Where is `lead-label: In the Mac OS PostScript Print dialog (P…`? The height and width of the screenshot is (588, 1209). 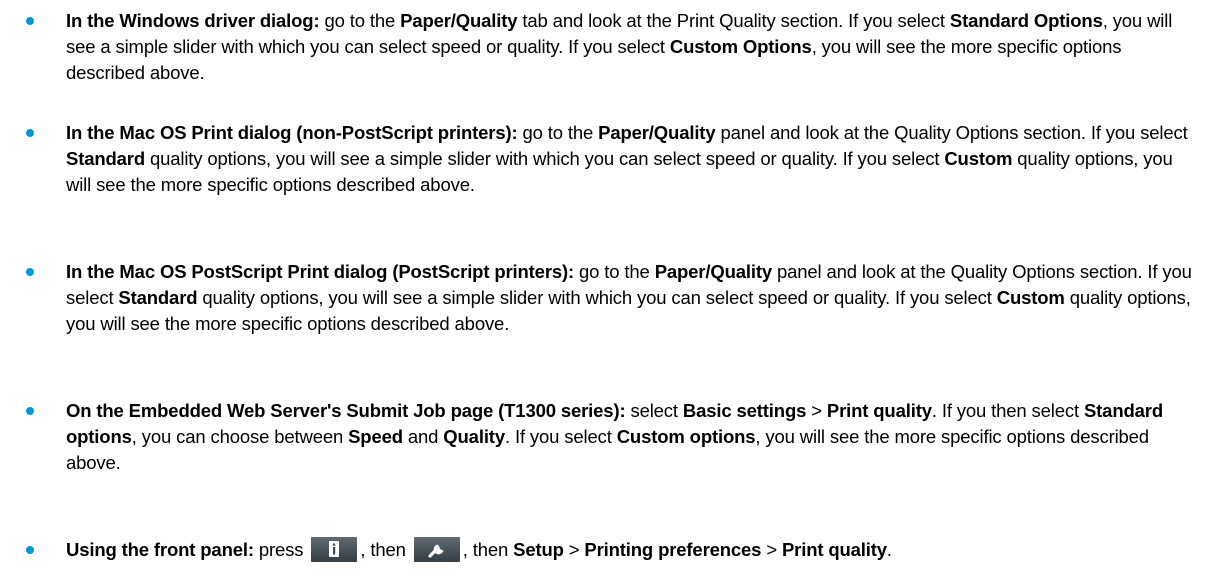 lead-label: In the Mac OS PostScript Print dialog (P… is located at coordinates (320, 271).